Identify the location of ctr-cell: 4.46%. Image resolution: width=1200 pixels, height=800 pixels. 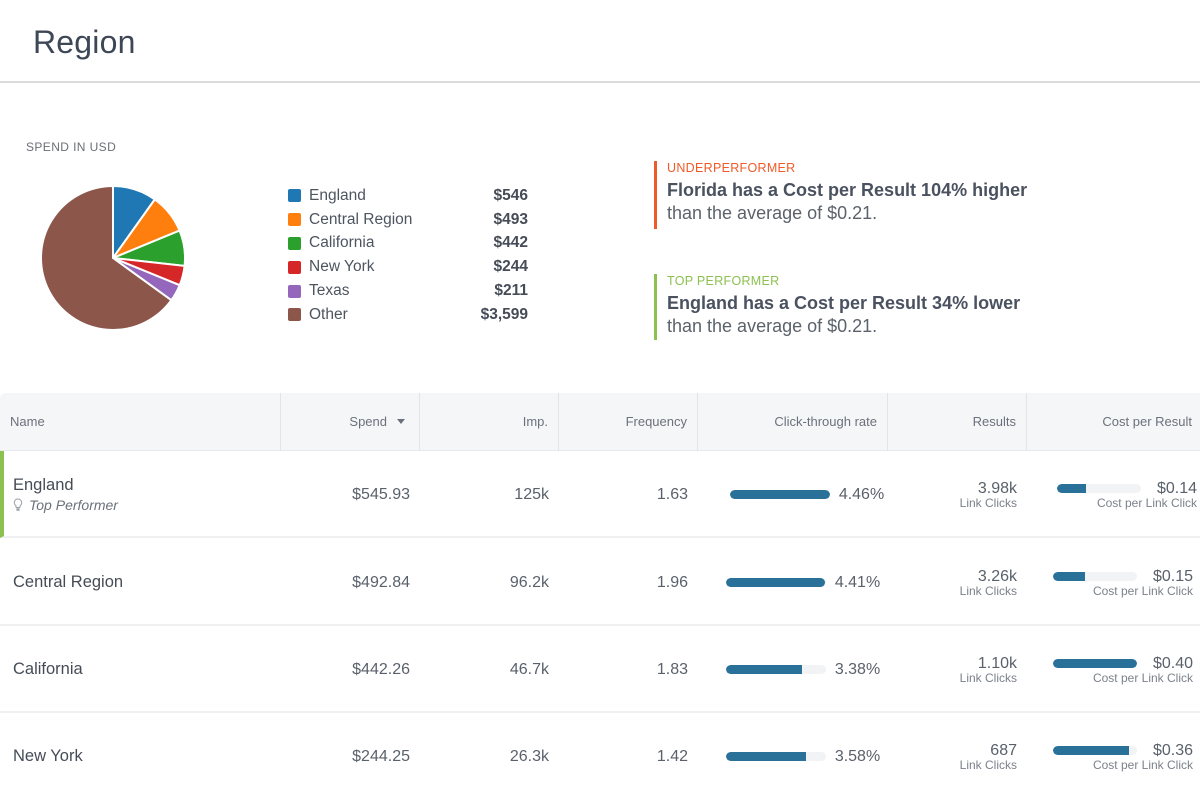
(807, 494).